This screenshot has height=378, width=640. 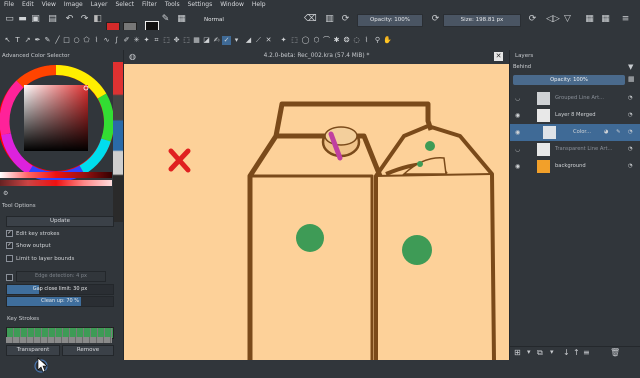 What do you see at coordinates (346, 40) in the screenshot?
I see `similar-select-icon: ❂` at bounding box center [346, 40].